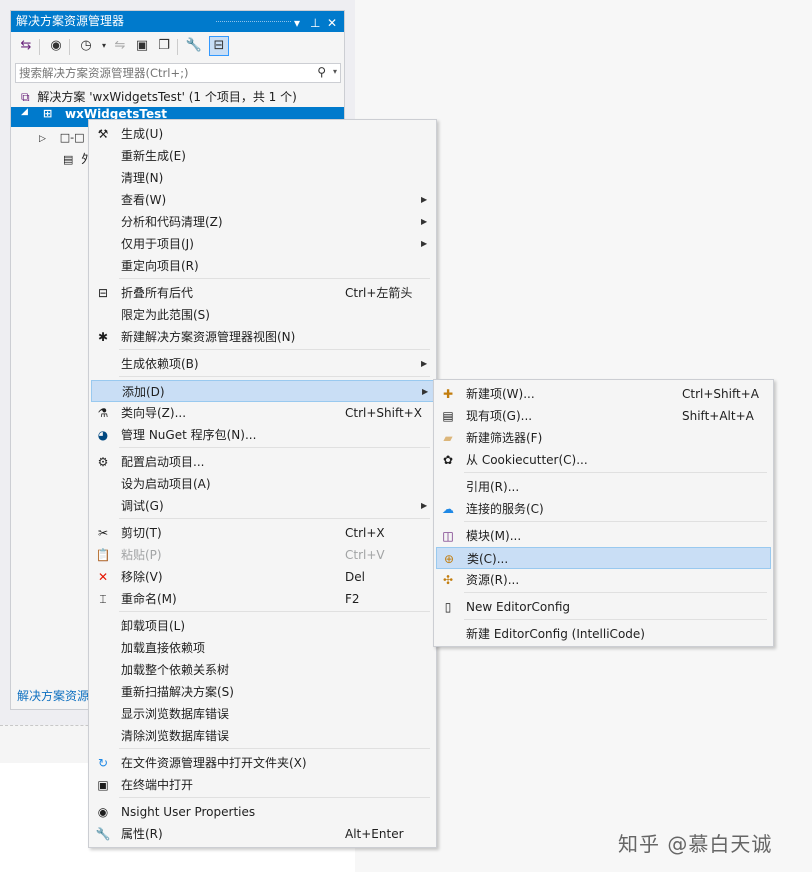  Describe the element at coordinates (262, 812) in the screenshot. I see `menu-item: ◉ Nsight User Properties` at that location.